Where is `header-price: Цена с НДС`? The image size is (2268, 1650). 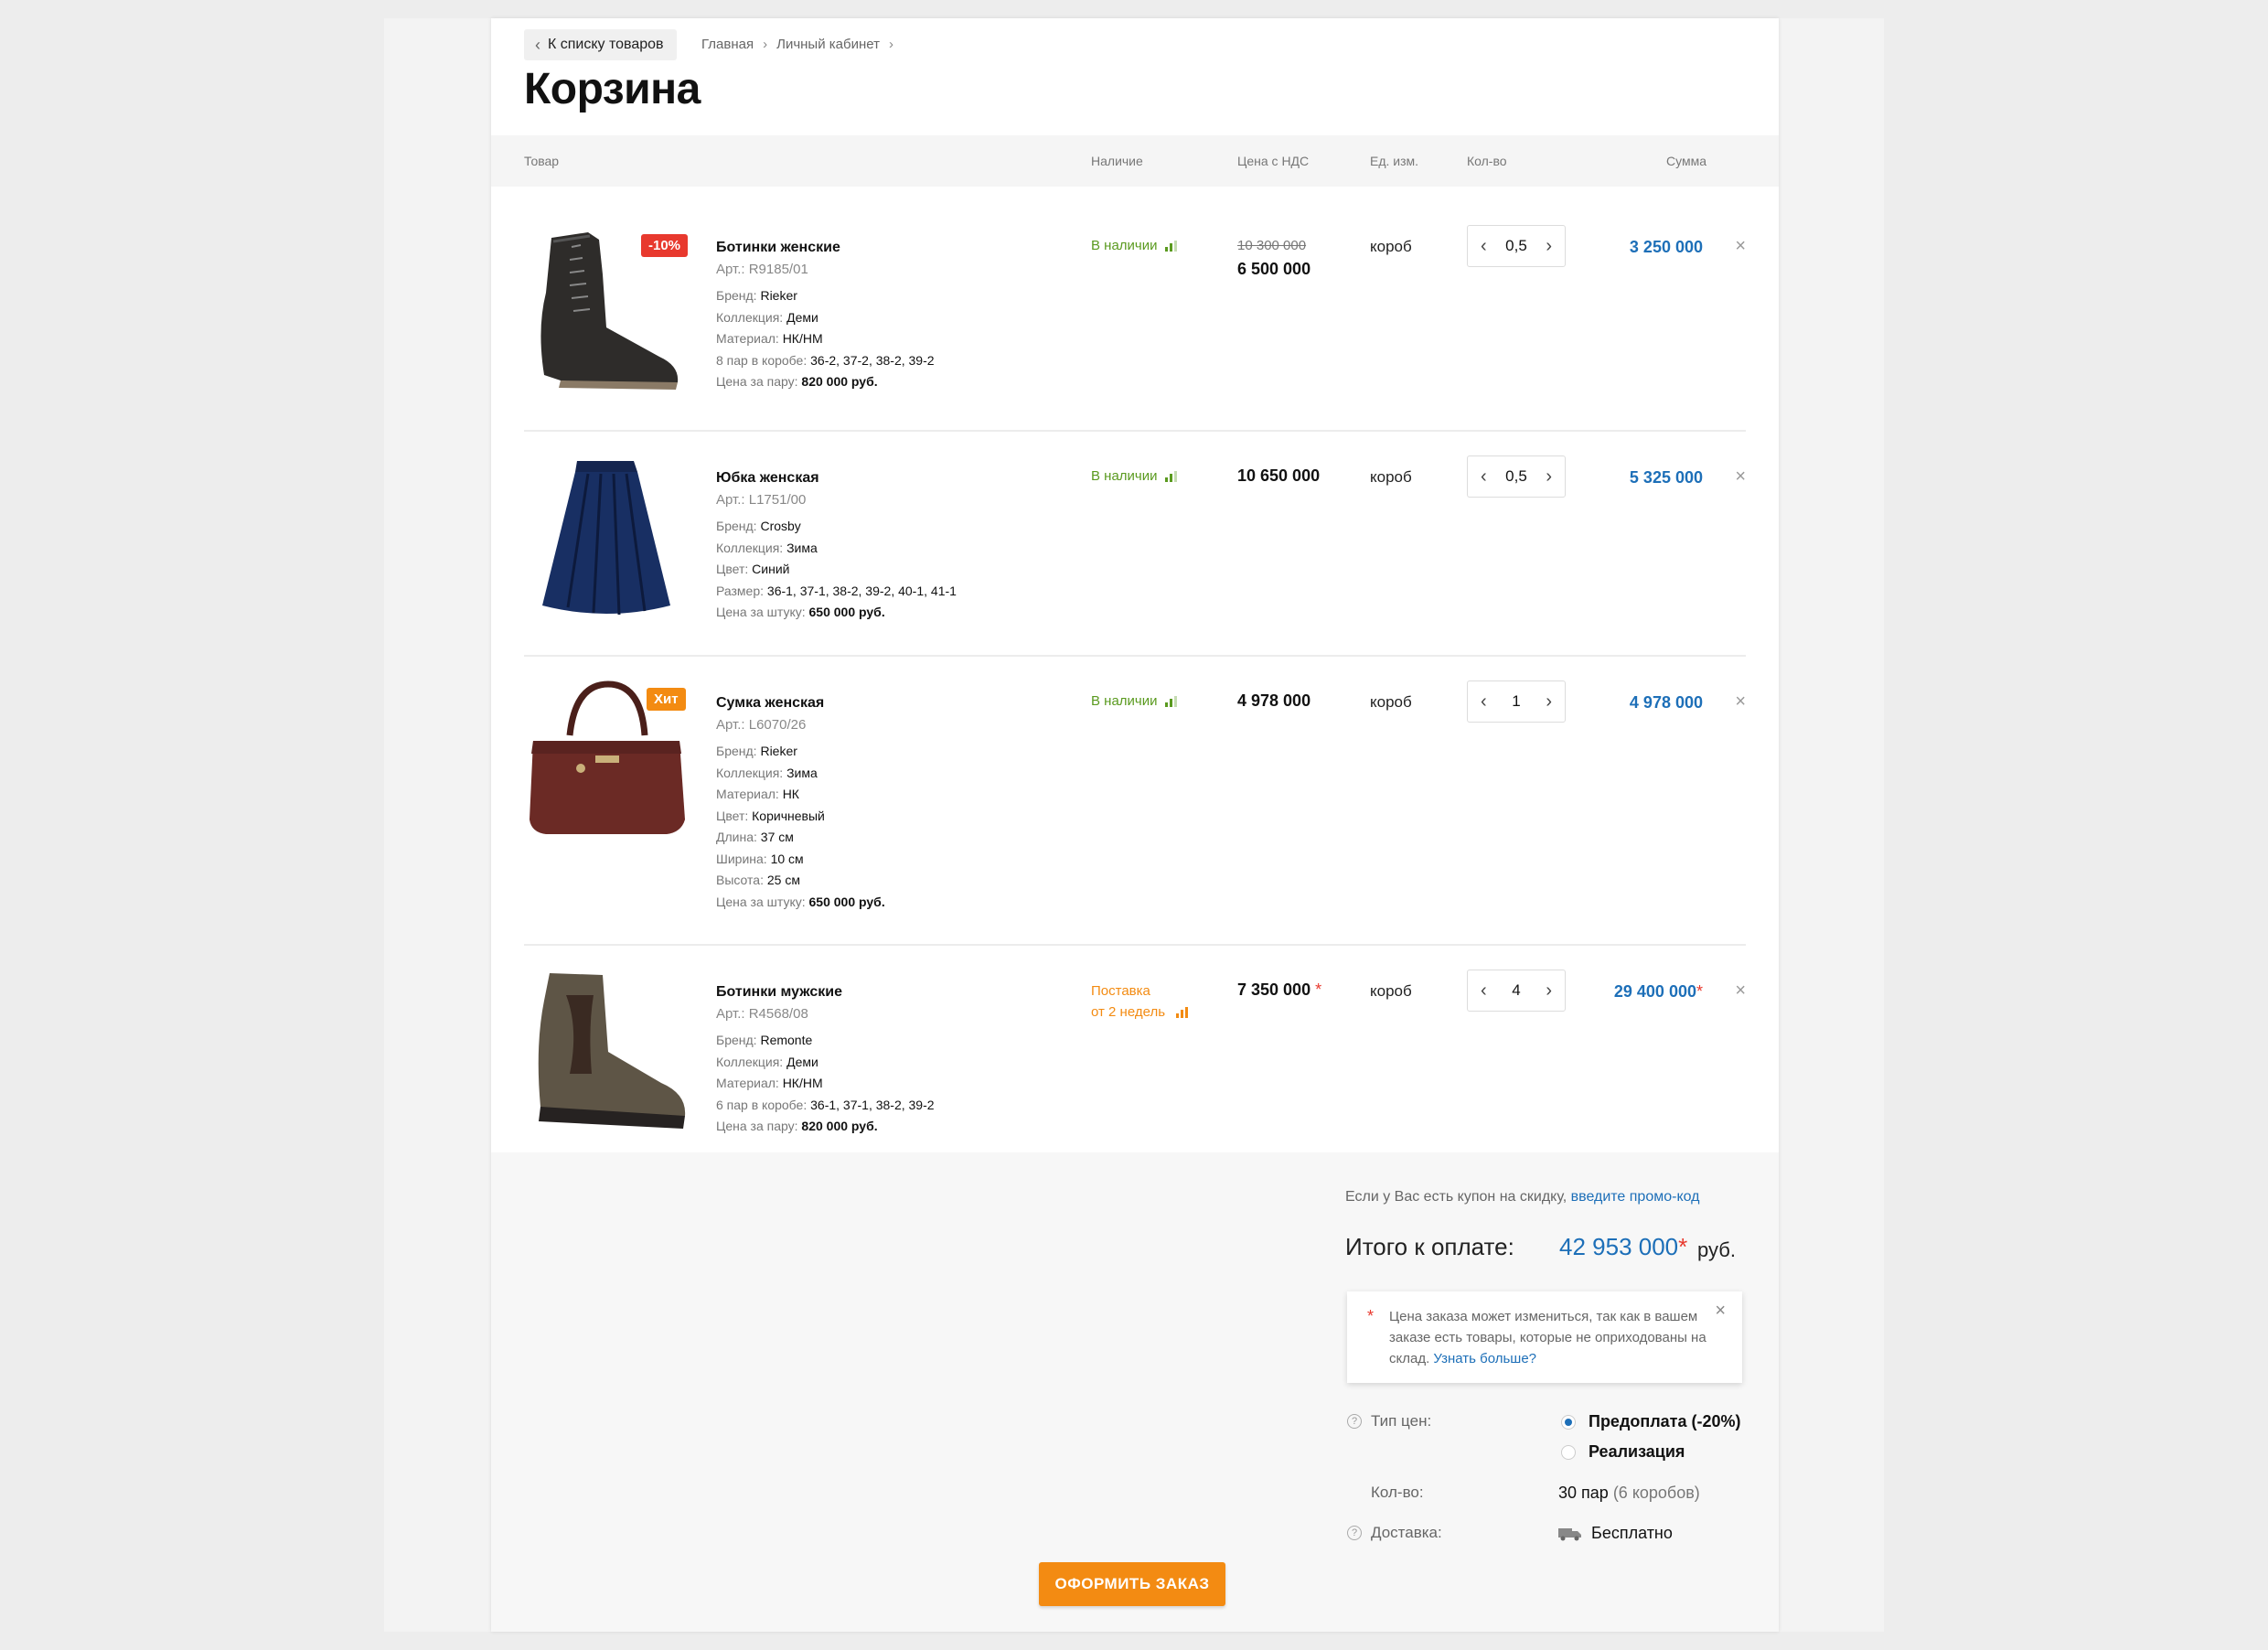 header-price: Цена с НДС is located at coordinates (1273, 161).